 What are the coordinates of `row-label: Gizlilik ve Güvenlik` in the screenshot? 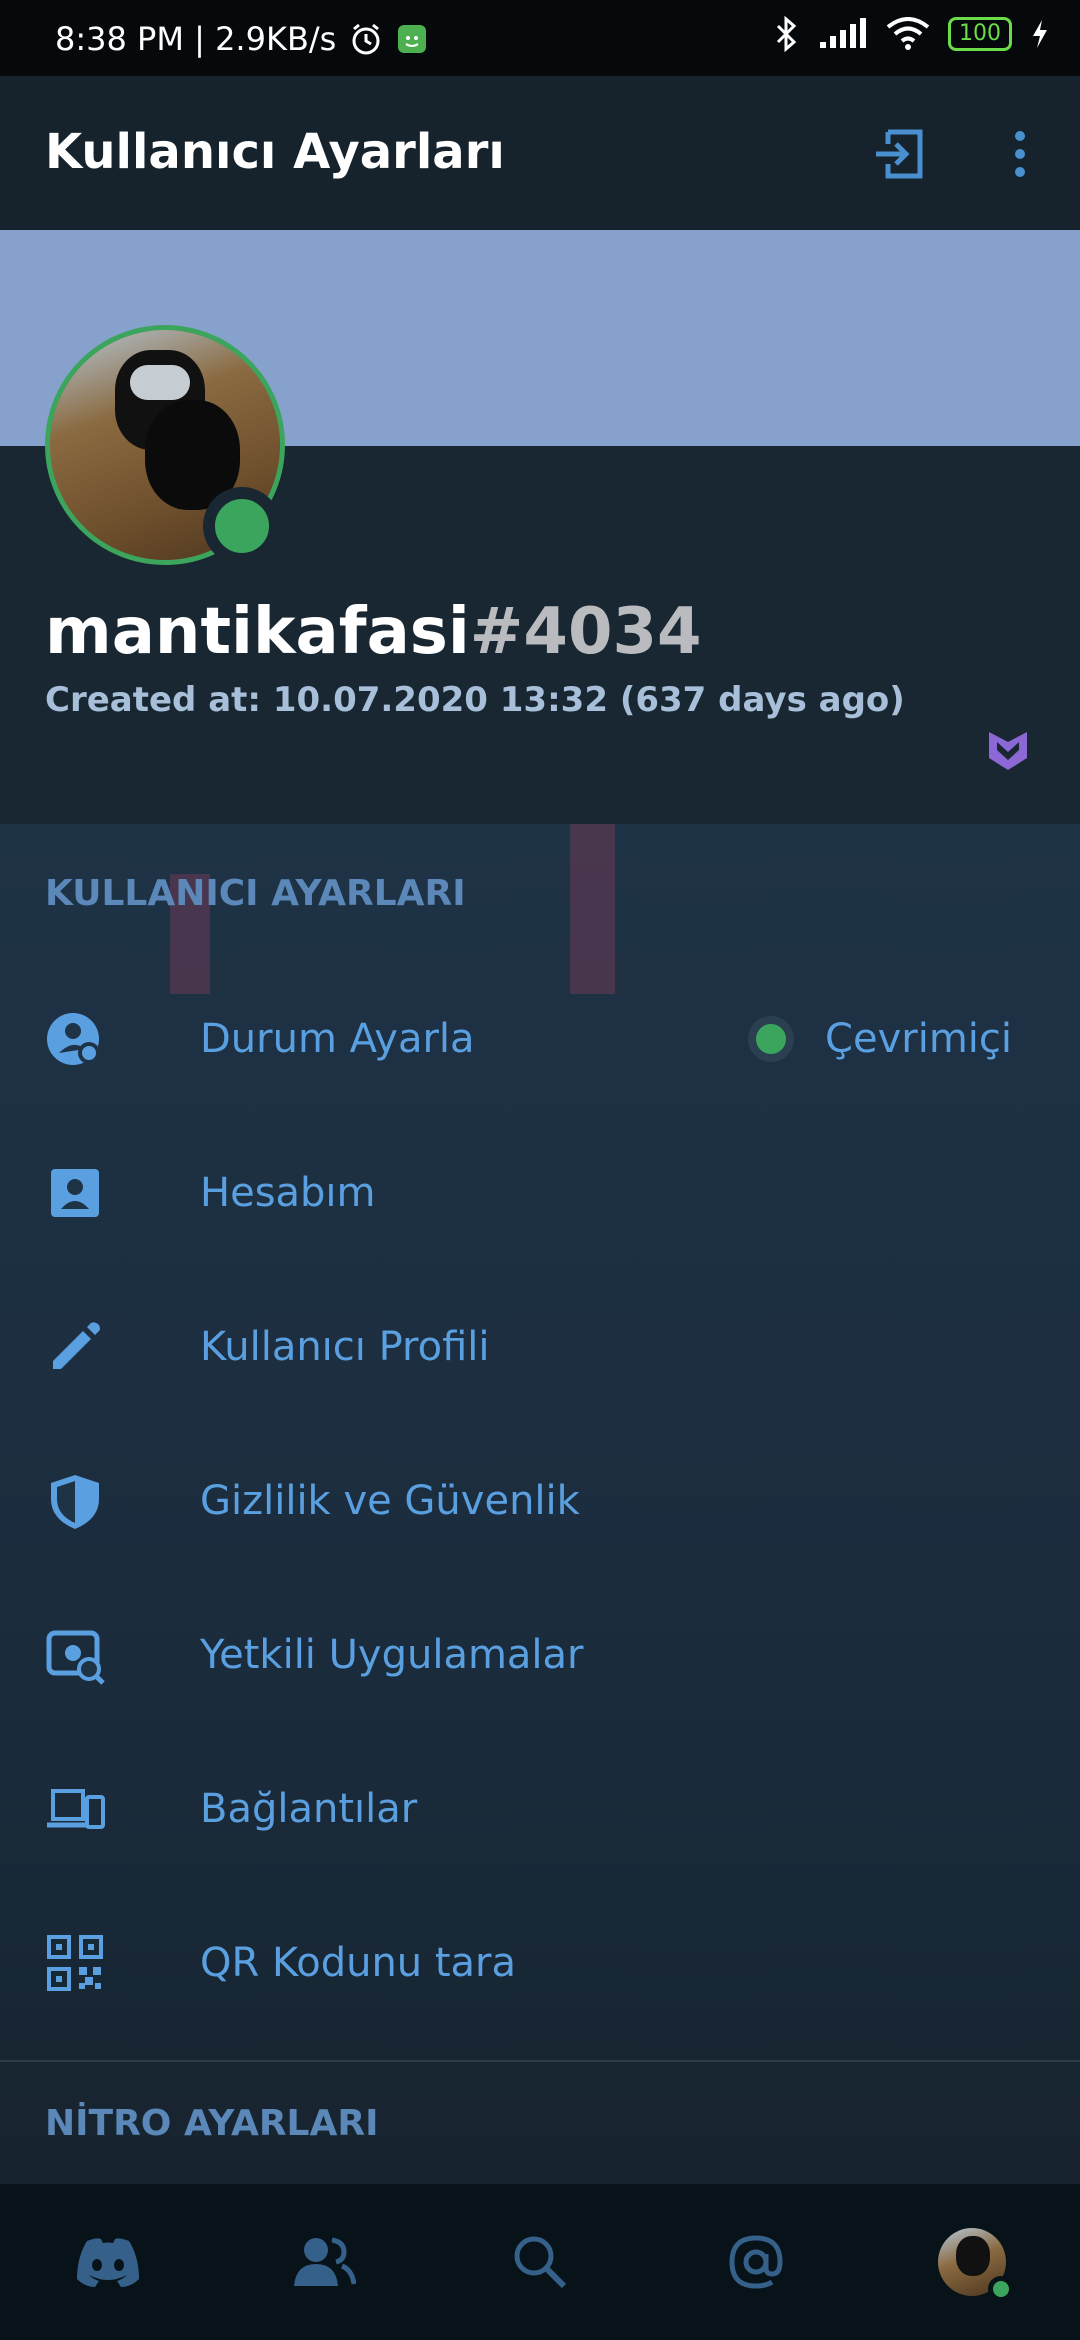 It's located at (390, 1501).